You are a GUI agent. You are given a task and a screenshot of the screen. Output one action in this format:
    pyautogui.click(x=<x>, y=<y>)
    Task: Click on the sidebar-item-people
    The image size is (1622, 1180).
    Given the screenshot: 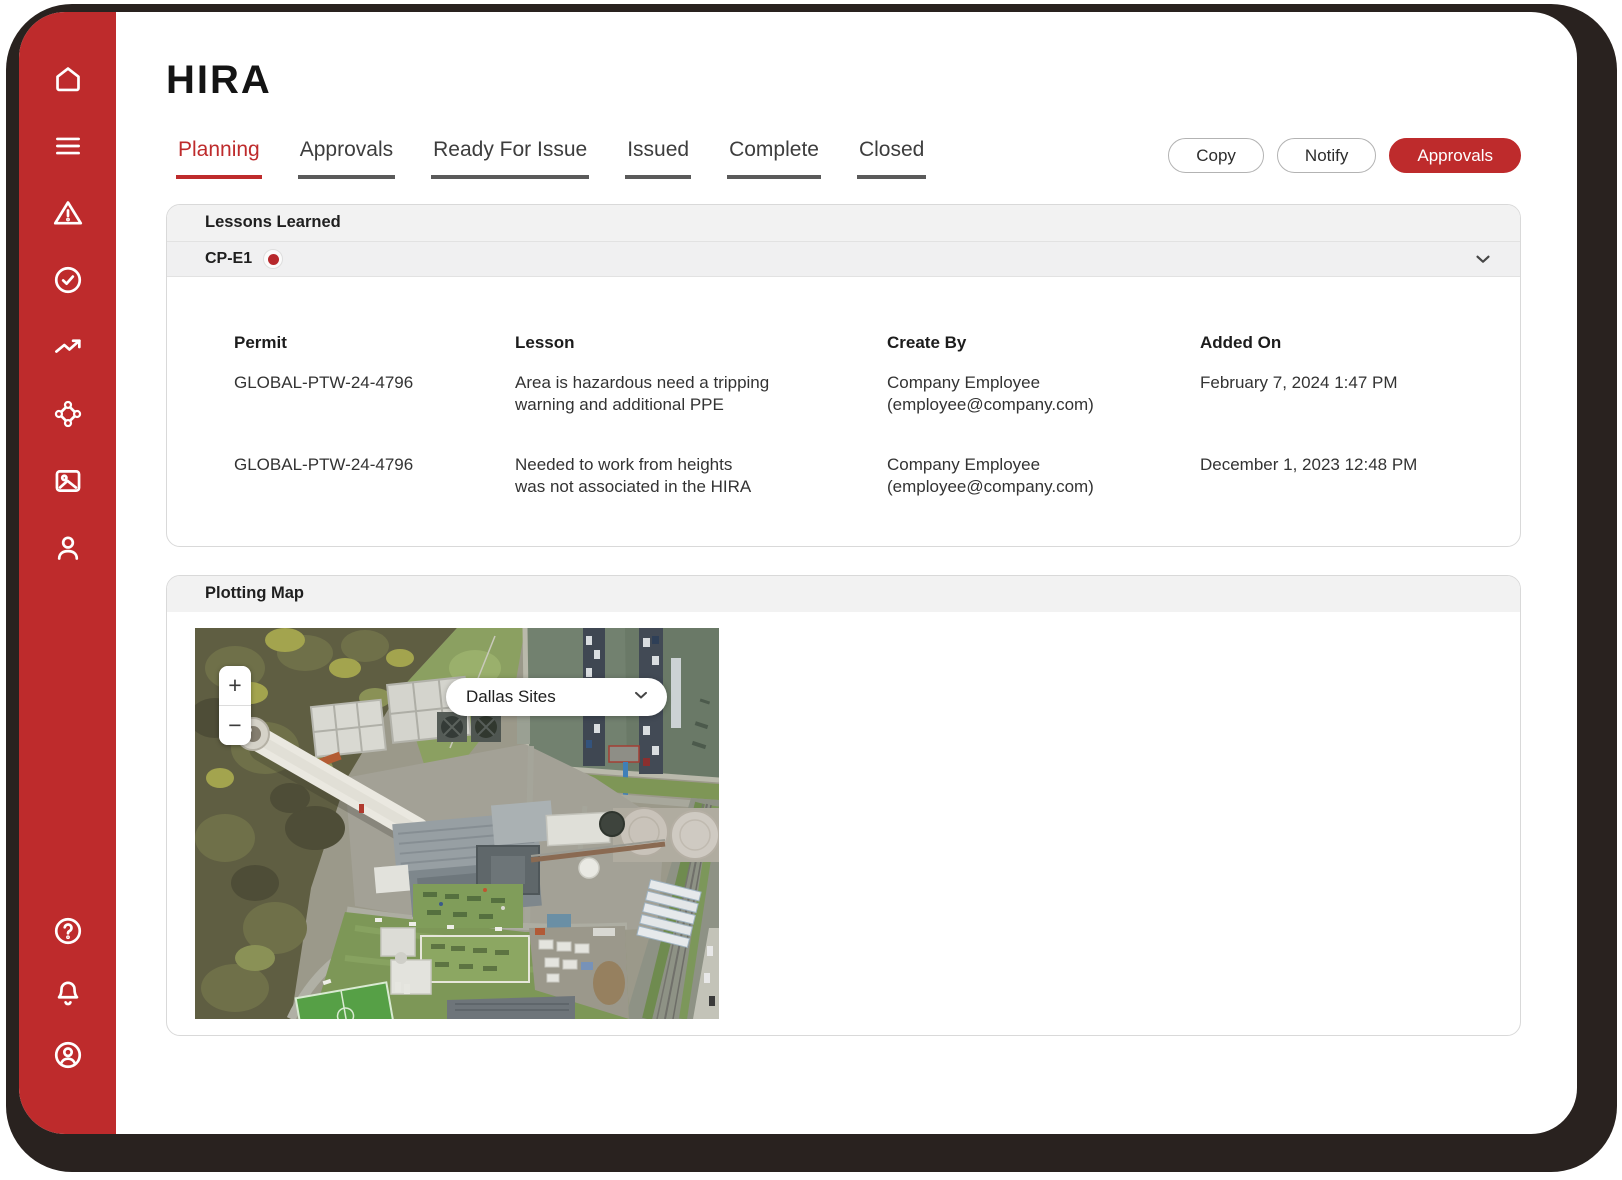 What is the action you would take?
    pyautogui.click(x=68, y=549)
    